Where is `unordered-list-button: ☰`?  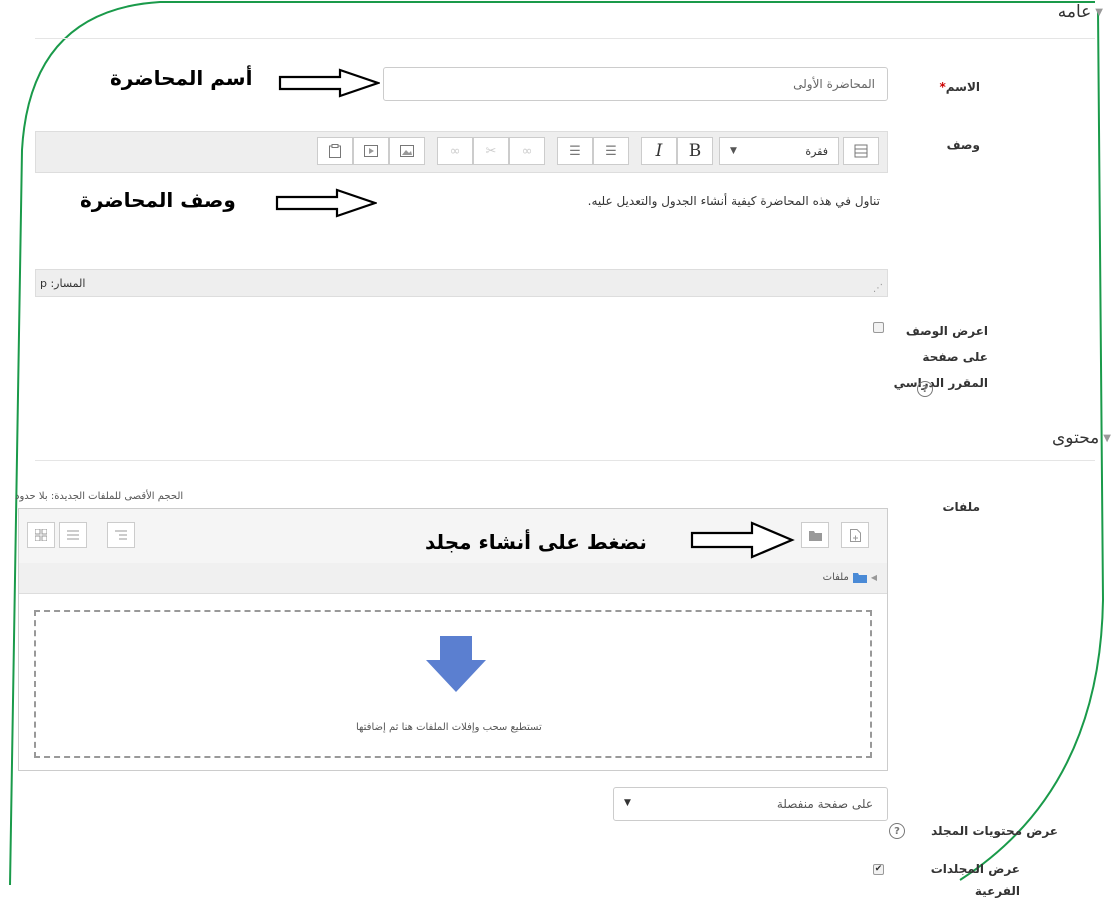
unordered-list-button: ☰ is located at coordinates (611, 151).